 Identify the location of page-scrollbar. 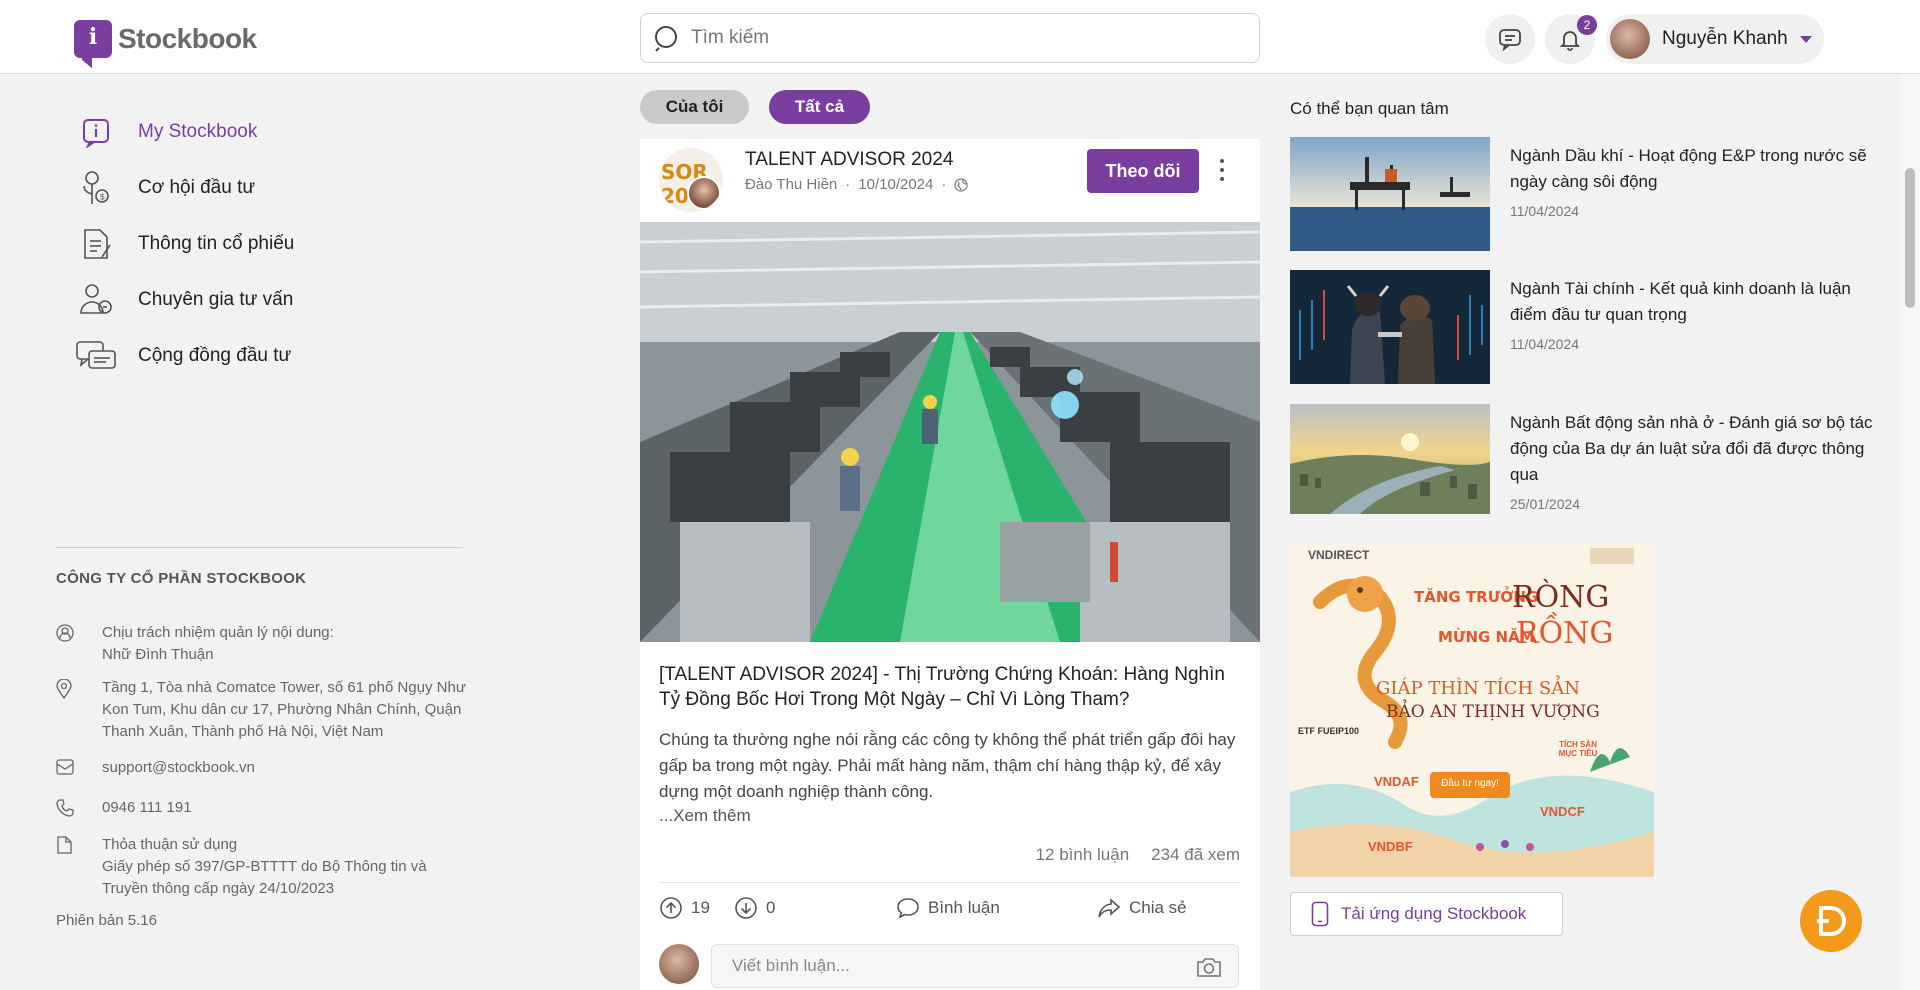
(1910, 532).